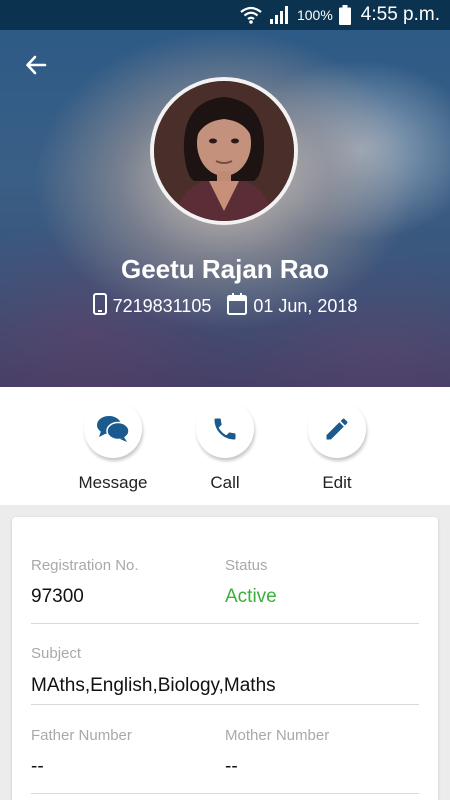  What do you see at coordinates (305, 306) in the screenshot?
I see `profile-date: 01 Jun, 2018` at bounding box center [305, 306].